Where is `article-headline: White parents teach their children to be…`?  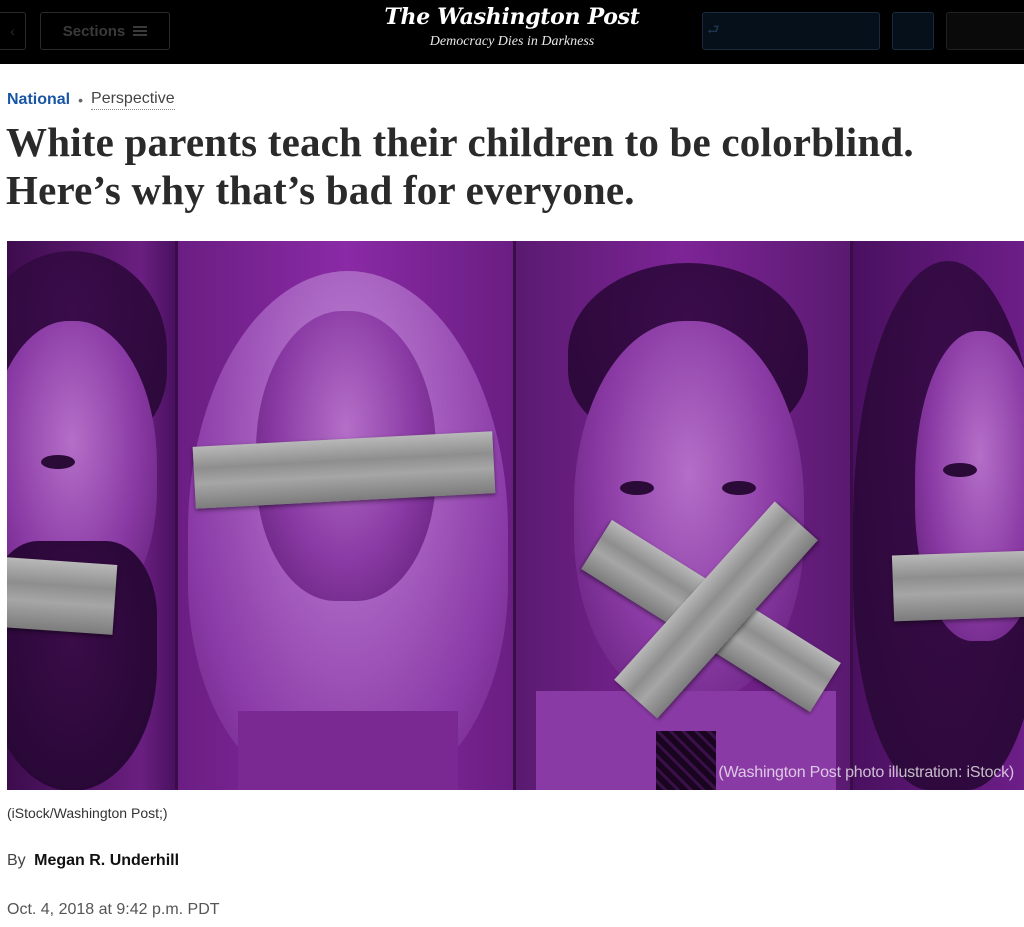
article-headline: White parents teach their children to be… is located at coordinates (460, 166).